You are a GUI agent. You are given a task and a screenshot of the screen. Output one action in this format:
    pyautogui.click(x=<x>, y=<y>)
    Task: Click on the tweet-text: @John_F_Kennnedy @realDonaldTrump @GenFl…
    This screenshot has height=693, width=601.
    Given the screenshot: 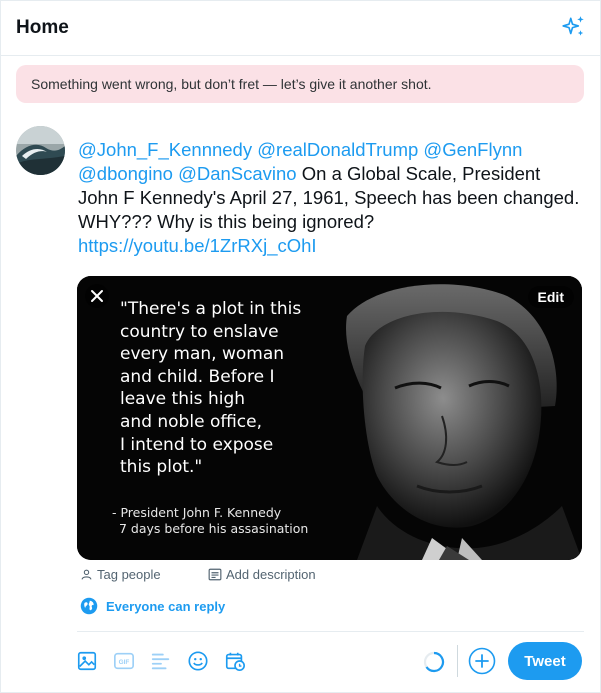 What is the action you would take?
    pyautogui.click(x=331, y=198)
    